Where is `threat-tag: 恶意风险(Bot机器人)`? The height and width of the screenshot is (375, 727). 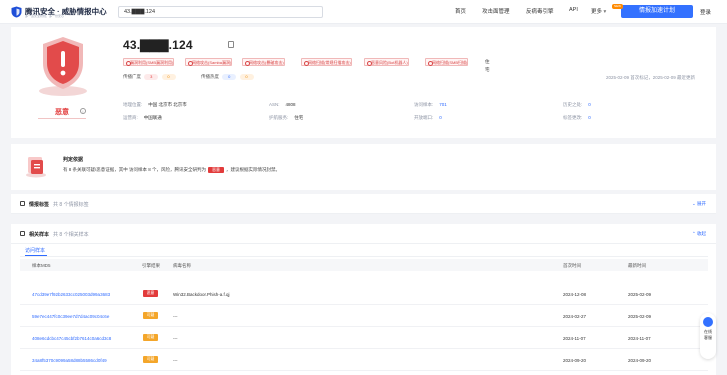 threat-tag: 恶意风险(Bot机器人) is located at coordinates (386, 62).